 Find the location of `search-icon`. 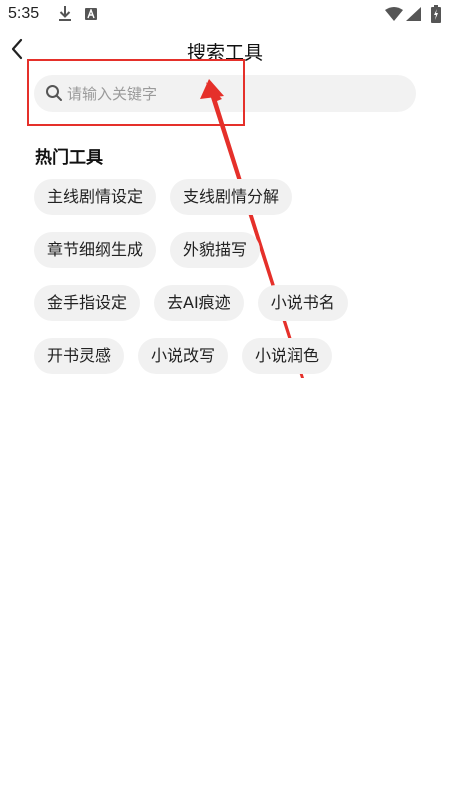

search-icon is located at coordinates (54, 93).